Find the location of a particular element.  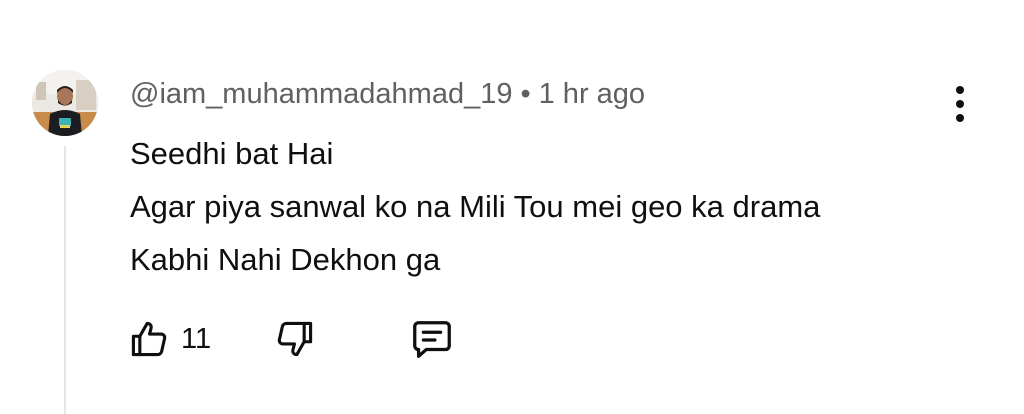

avatar-image is located at coordinates (65, 103).